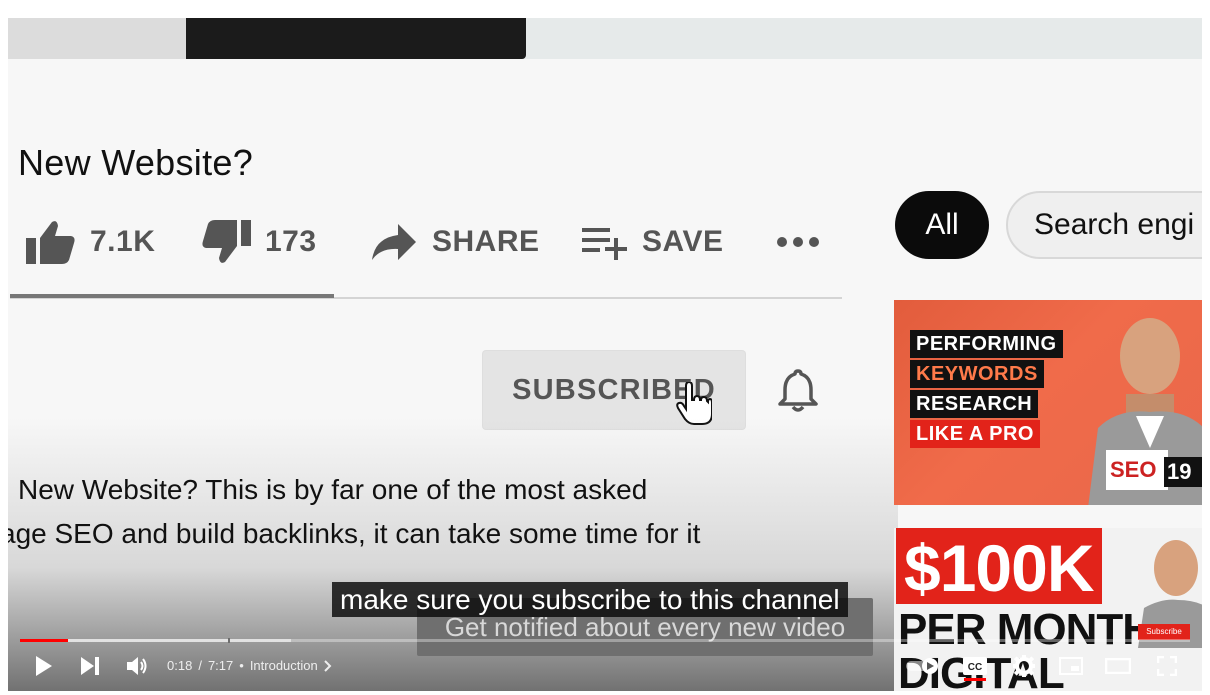 The width and height of the screenshot is (1210, 695). I want to click on time-display: 0:18 / 7:17 • Introduction, so click(249, 665).